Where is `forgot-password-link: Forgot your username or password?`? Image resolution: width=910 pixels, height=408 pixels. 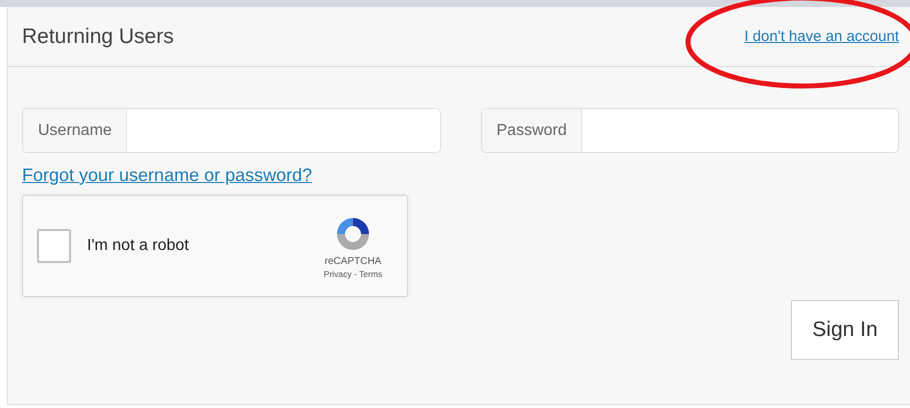
forgot-password-link: Forgot your username or password? is located at coordinates (167, 175).